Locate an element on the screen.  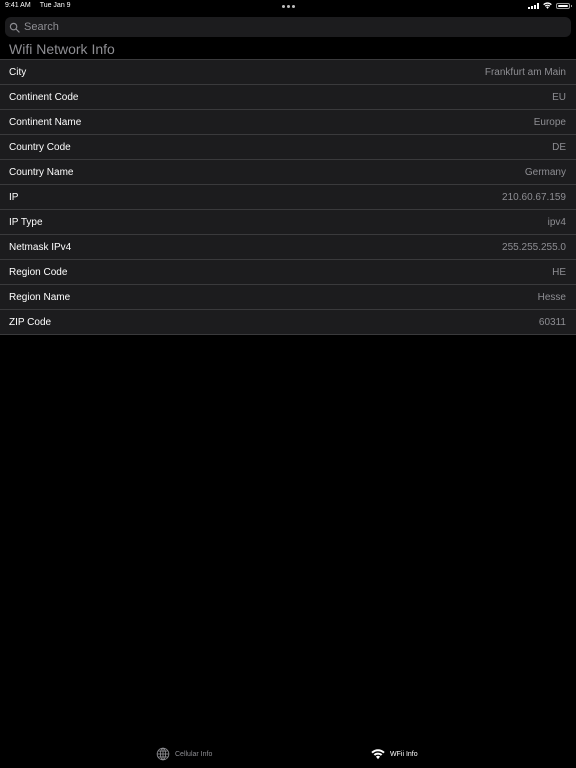
row-key: Country Name is located at coordinates (41, 172).